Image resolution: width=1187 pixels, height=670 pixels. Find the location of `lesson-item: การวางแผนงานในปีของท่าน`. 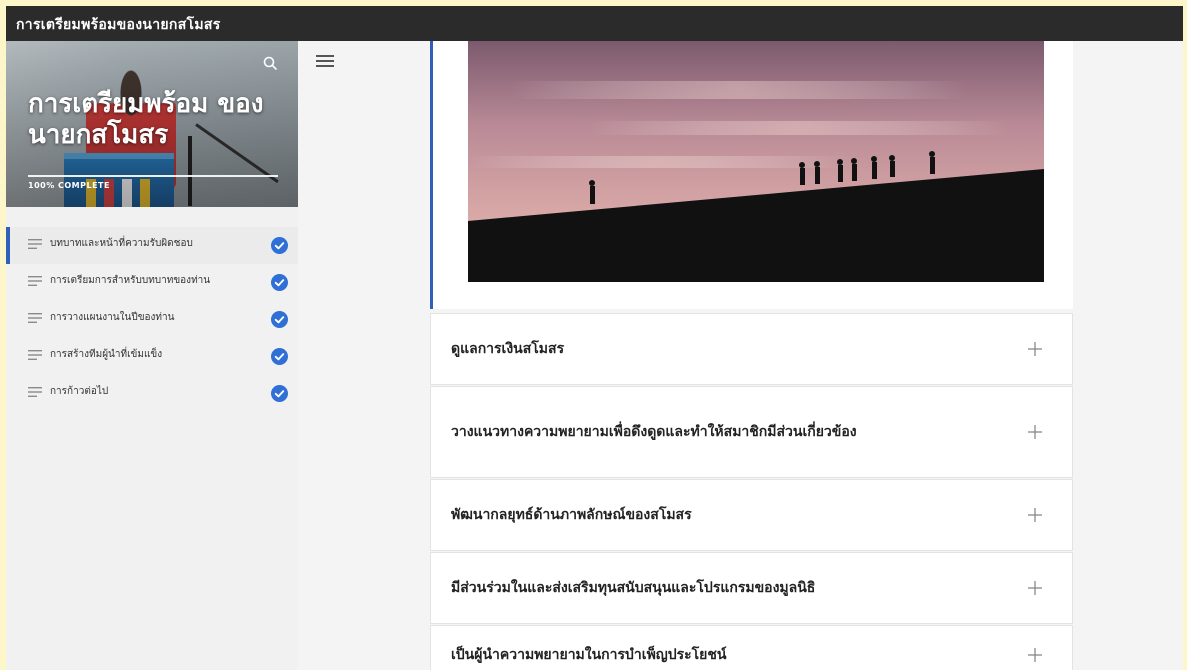

lesson-item: การวางแผนงานในปีของท่าน is located at coordinates (152, 319).